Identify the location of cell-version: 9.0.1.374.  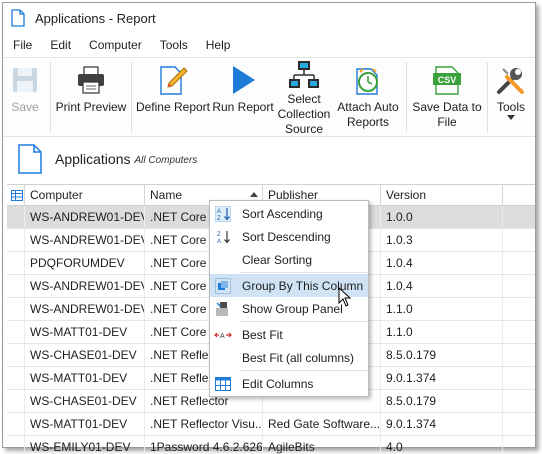
(442, 424).